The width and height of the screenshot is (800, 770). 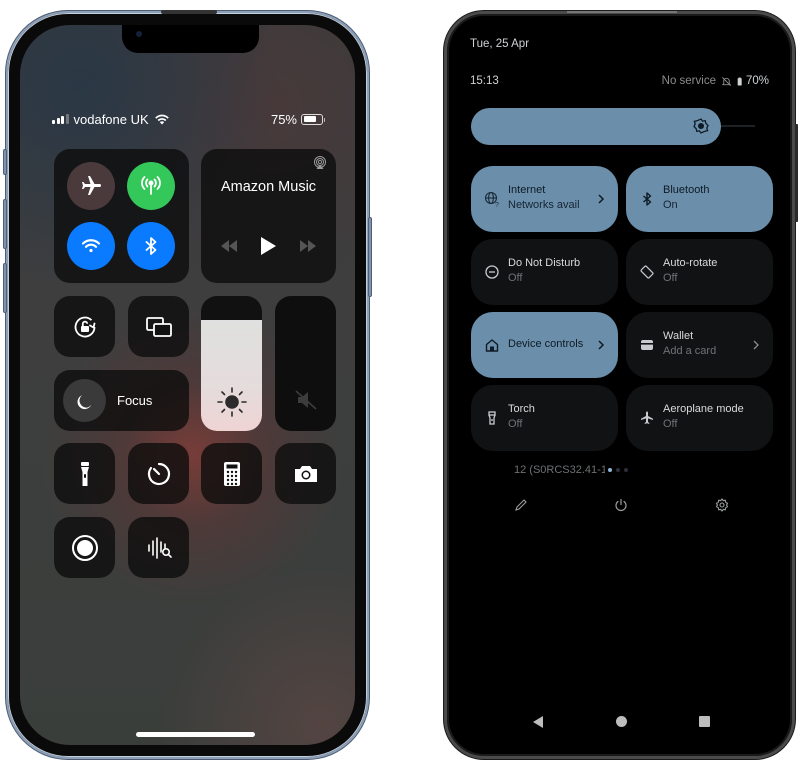 I want to click on flashlight-icon, so click(x=84, y=473).